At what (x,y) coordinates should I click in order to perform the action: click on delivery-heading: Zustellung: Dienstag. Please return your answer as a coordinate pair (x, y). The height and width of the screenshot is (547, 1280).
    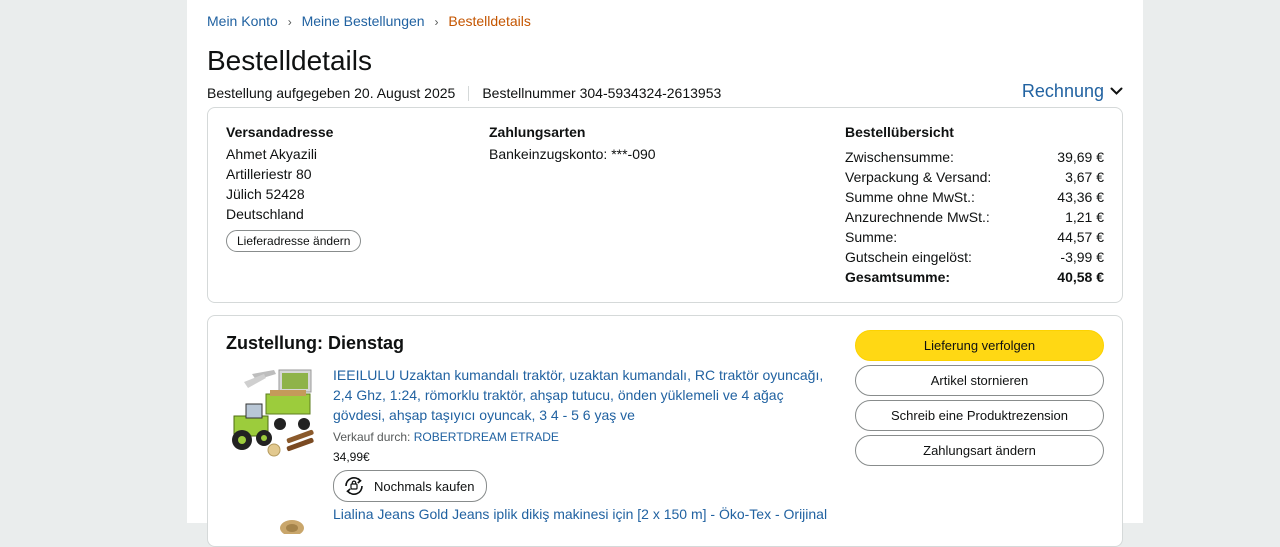
    Looking at the image, I should click on (315, 343).